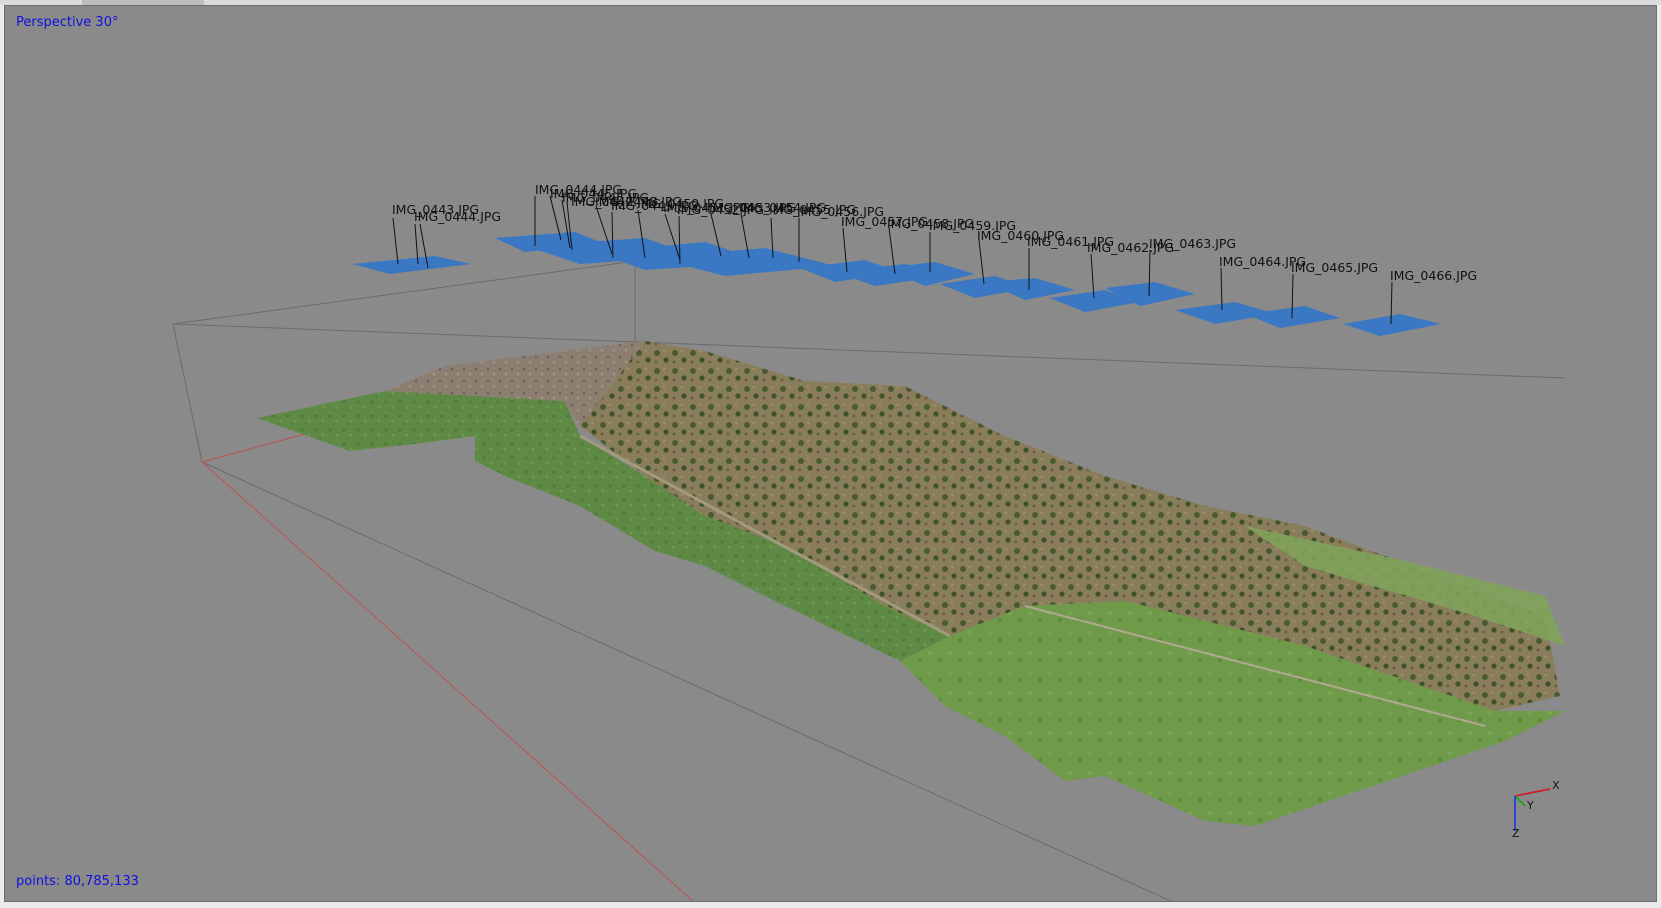 This screenshot has height=908, width=1661. I want to click on camera-label: IMG_0463.JPG, so click(1192, 243).